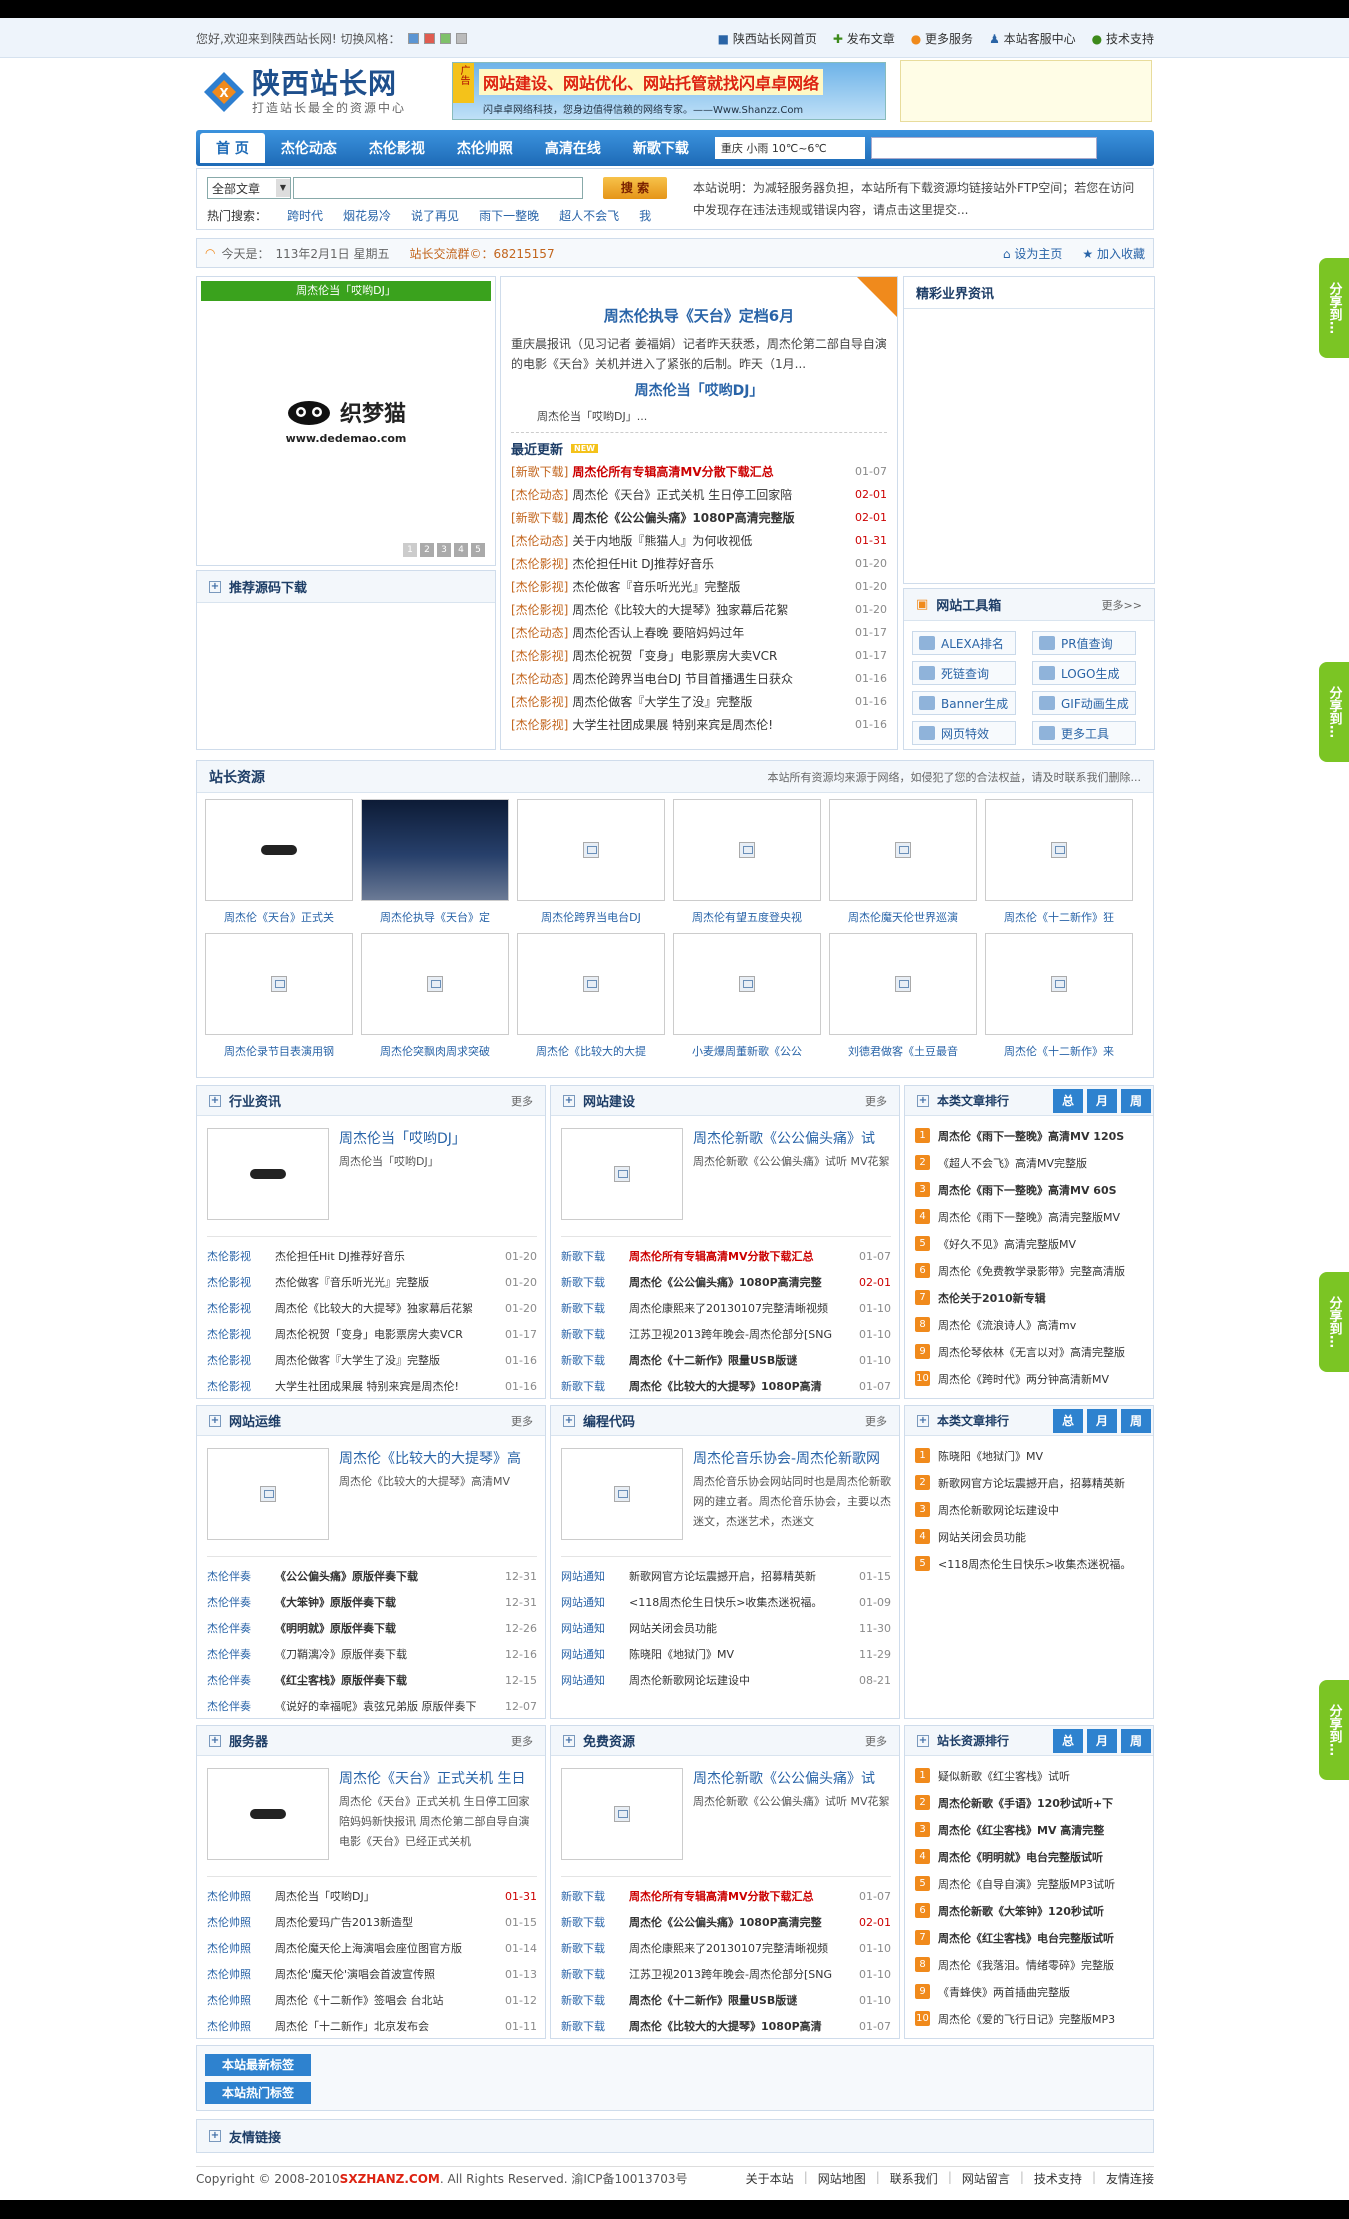 This screenshot has width=1349, height=2219. I want to click on panel-item-title: 周杰伦'魔天伦'演唱会首波宣传照, so click(387, 1974).